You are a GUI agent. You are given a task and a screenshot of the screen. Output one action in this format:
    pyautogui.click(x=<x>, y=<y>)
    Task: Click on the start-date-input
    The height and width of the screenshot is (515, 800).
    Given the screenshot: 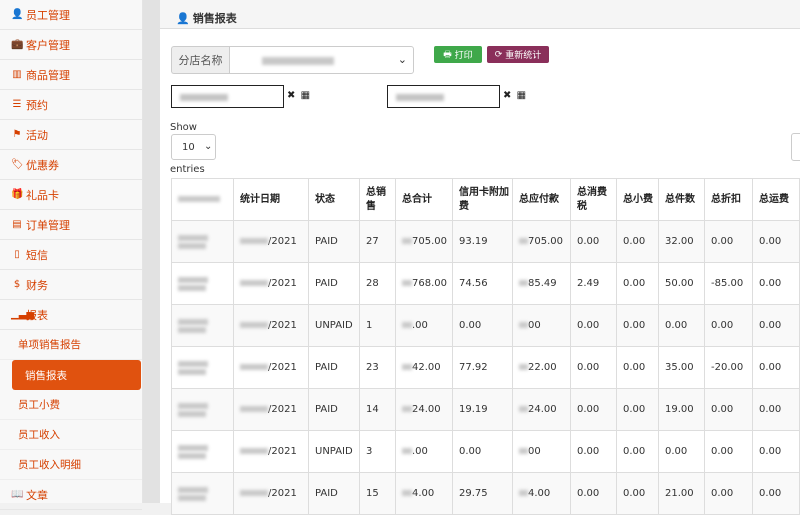 What is the action you would take?
    pyautogui.click(x=227, y=96)
    